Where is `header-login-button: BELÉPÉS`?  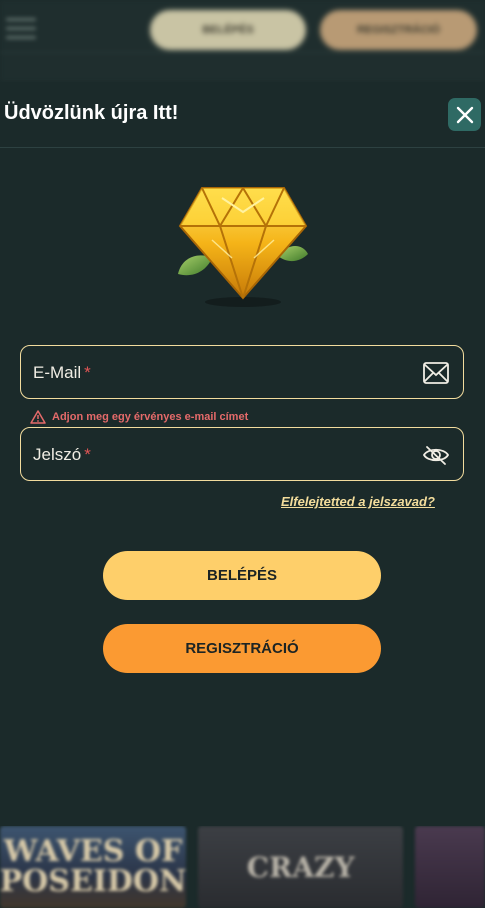 header-login-button: BELÉPÉS is located at coordinates (228, 30).